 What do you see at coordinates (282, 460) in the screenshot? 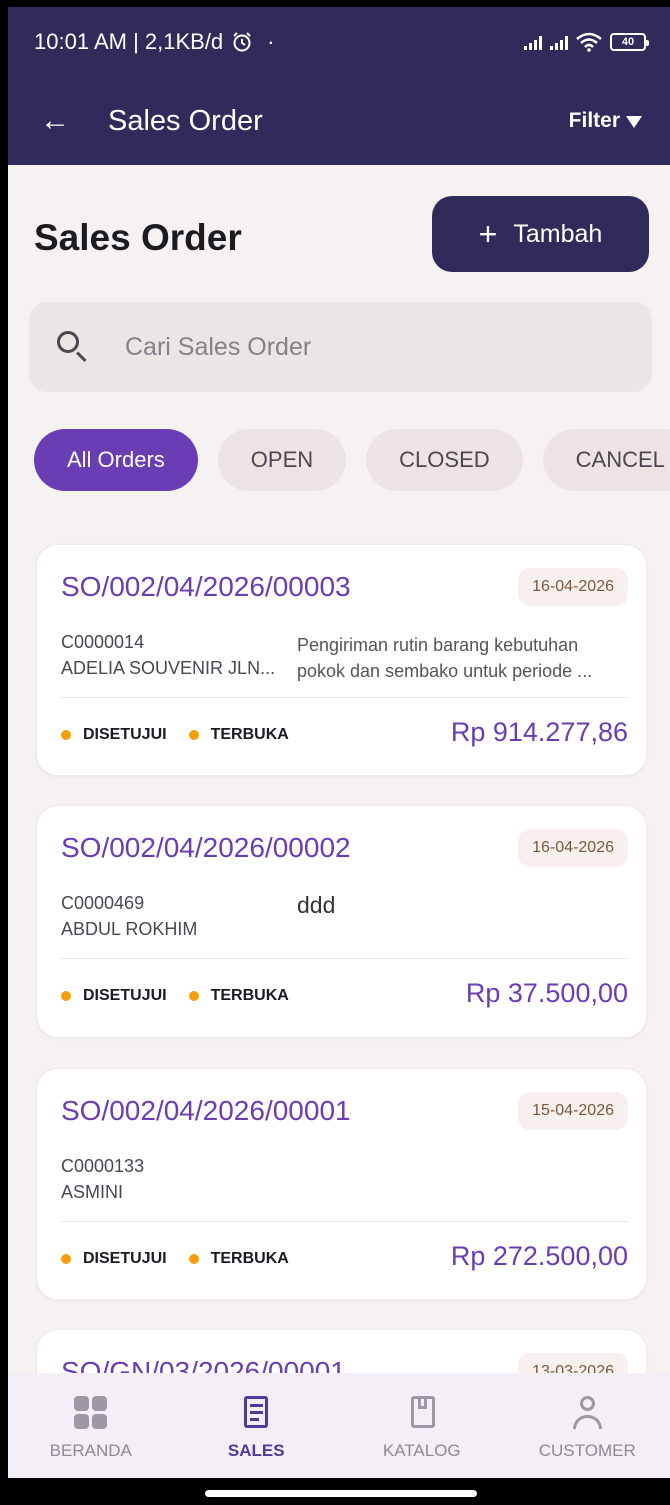
I see `chip-open: OPEN` at bounding box center [282, 460].